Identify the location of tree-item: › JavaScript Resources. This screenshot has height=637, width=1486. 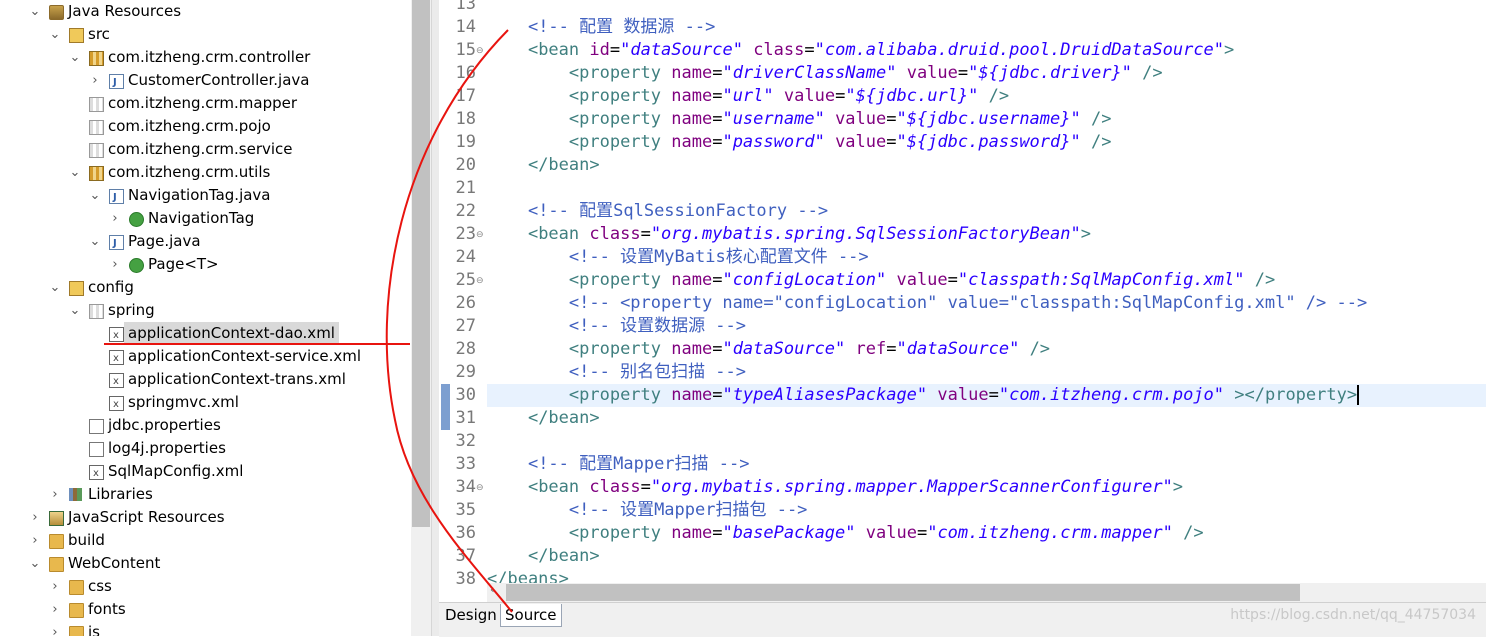
(205, 517).